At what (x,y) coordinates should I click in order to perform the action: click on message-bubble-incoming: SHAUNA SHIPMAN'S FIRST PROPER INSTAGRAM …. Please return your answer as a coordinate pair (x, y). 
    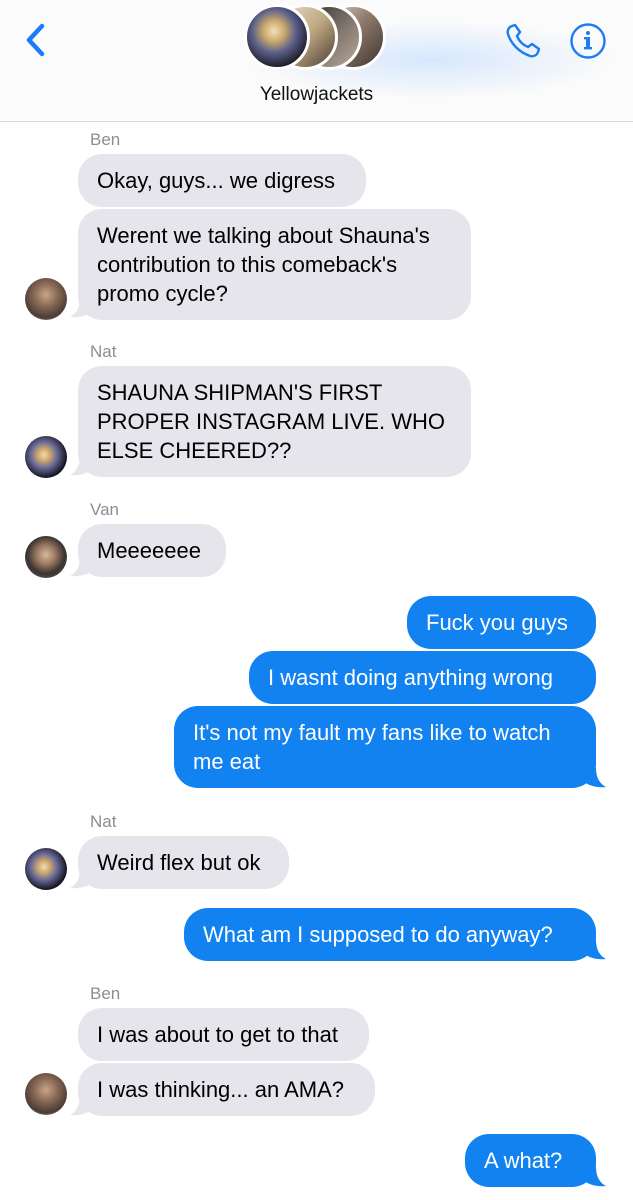
    Looking at the image, I should click on (274, 421).